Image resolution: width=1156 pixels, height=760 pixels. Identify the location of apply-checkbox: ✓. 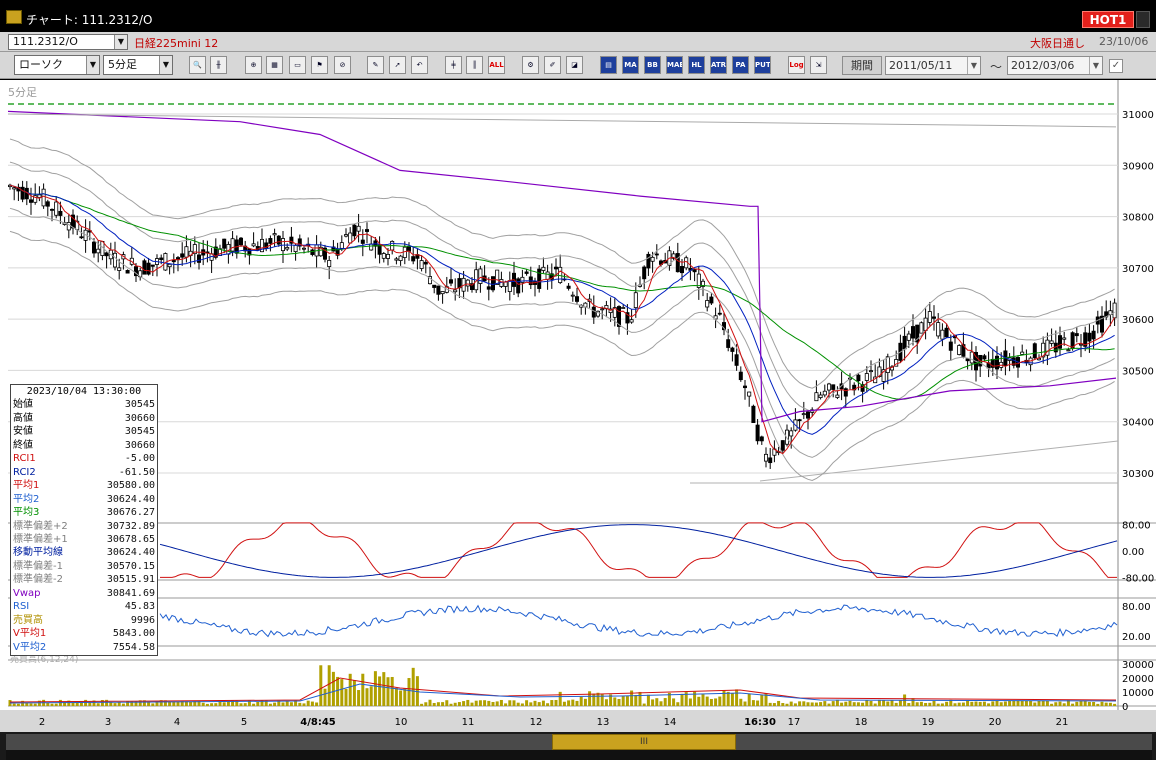
(1116, 66).